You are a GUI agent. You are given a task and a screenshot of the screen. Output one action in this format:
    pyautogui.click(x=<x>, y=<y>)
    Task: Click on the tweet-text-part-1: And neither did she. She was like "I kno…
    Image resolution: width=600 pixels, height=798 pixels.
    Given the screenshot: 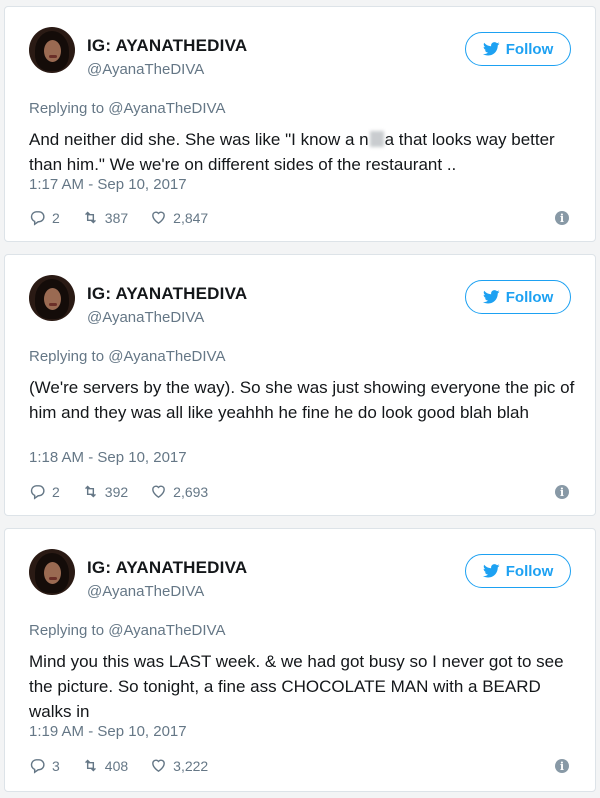 What is the action you would take?
    pyautogui.click(x=199, y=139)
    